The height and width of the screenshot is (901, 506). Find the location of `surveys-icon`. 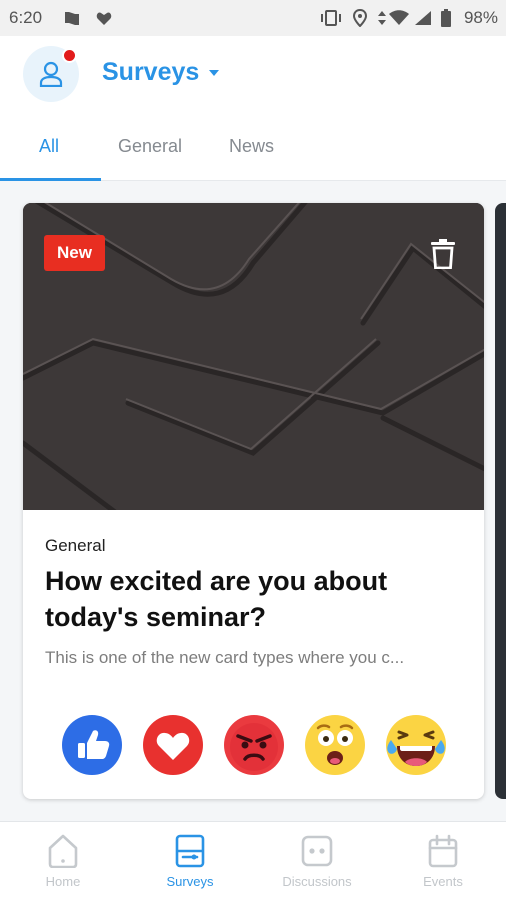

surveys-icon is located at coordinates (190, 851).